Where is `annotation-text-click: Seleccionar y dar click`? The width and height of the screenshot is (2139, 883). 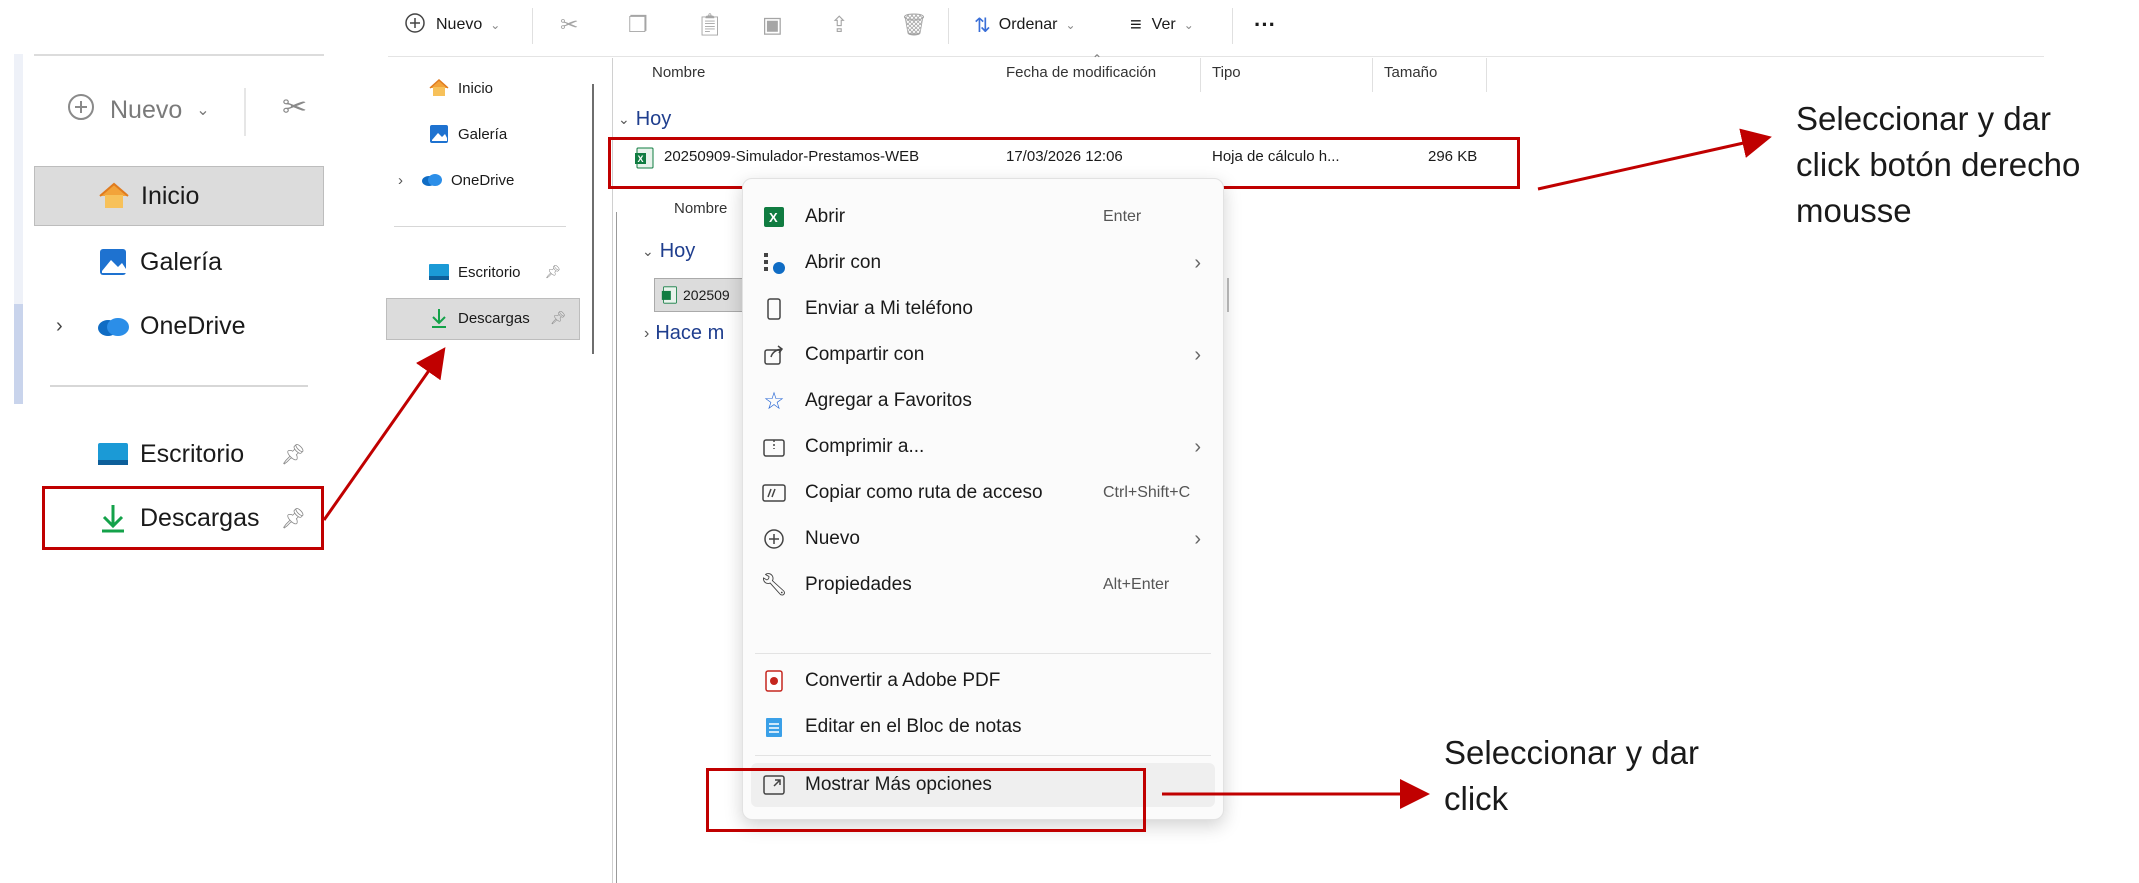 annotation-text-click: Seleccionar y dar click is located at coordinates (1571, 776).